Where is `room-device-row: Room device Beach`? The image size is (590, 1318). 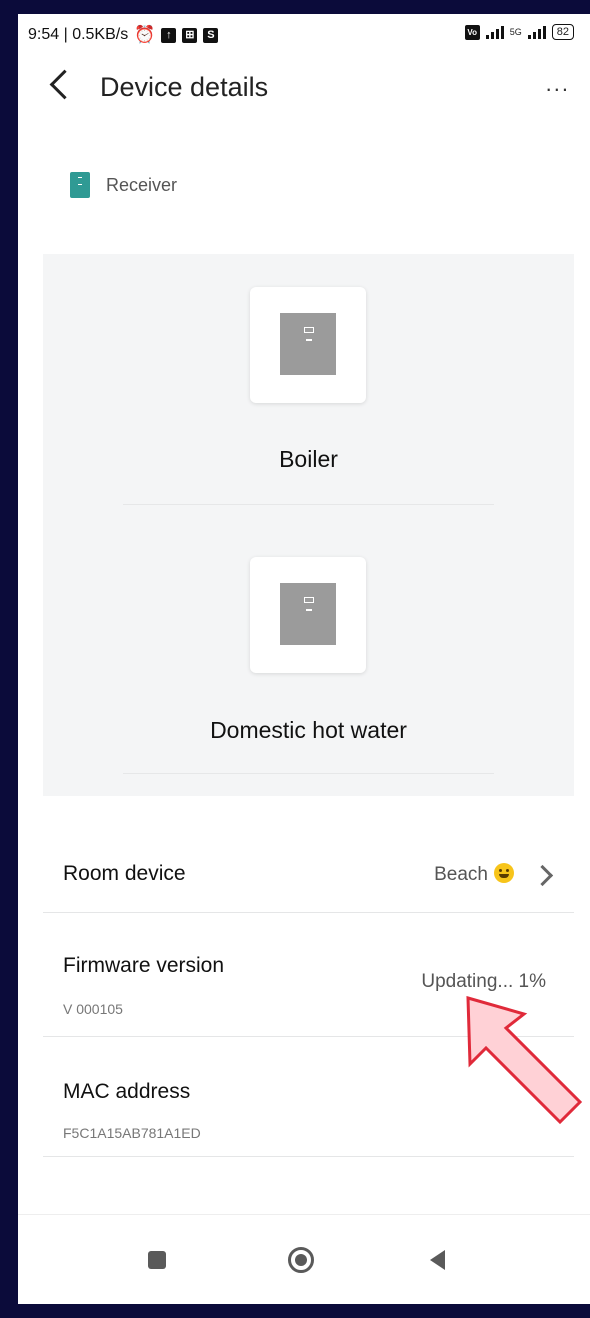
room-device-row: Room device Beach is located at coordinates (308, 874).